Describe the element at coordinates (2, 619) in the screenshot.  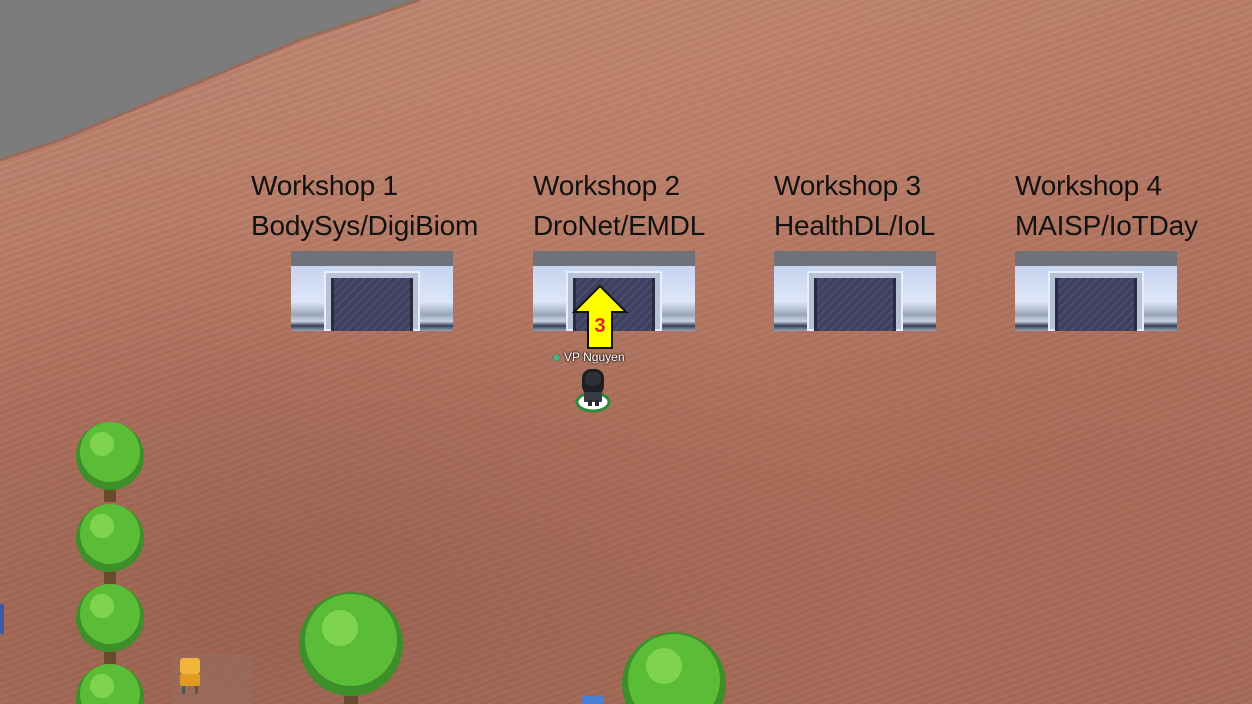
I see `edge-object-fragment` at that location.